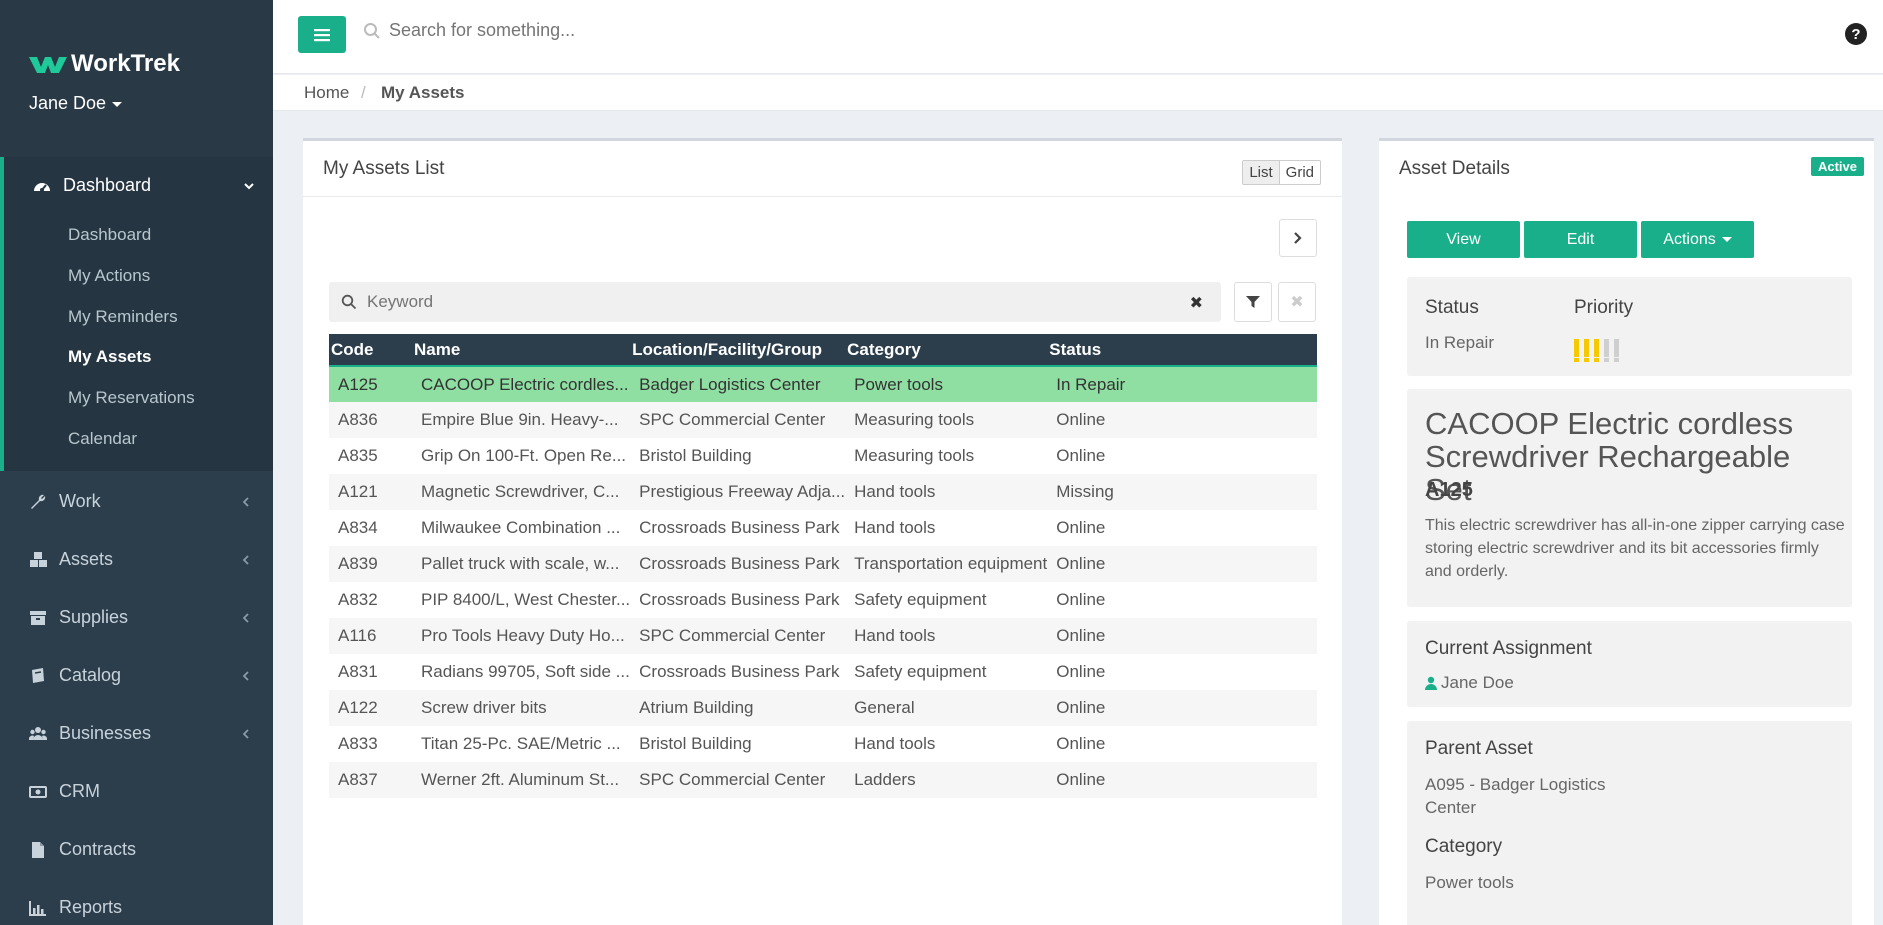 This screenshot has width=1883, height=925. Describe the element at coordinates (946, 350) in the screenshot. I see `column-header-category: Category` at that location.